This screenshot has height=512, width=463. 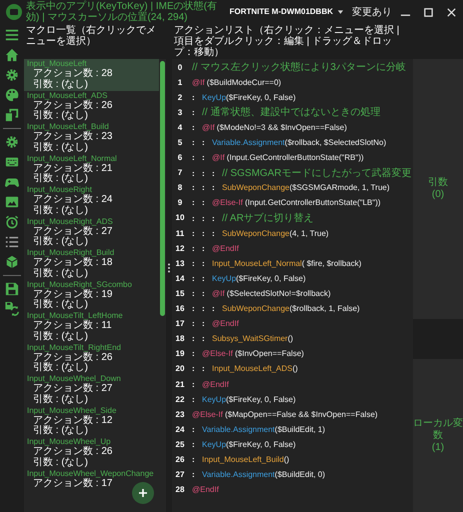 I want to click on code-line: : : : // ARサブに切り替え, so click(x=251, y=218).